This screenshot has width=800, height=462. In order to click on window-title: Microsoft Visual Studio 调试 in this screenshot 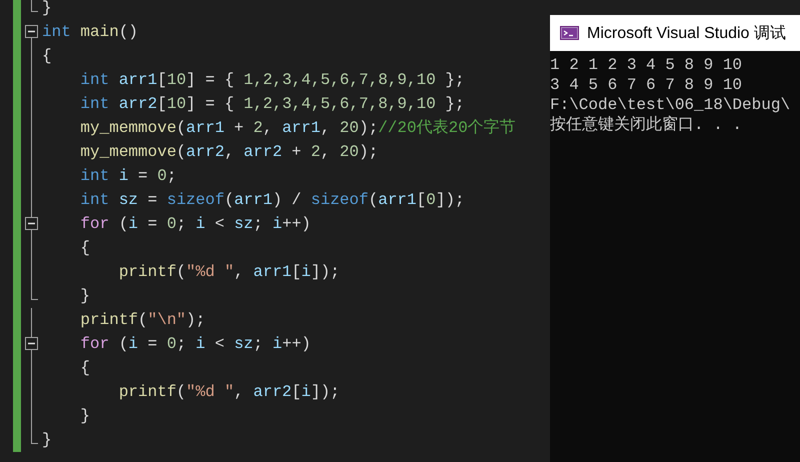, I will do `click(686, 34)`.